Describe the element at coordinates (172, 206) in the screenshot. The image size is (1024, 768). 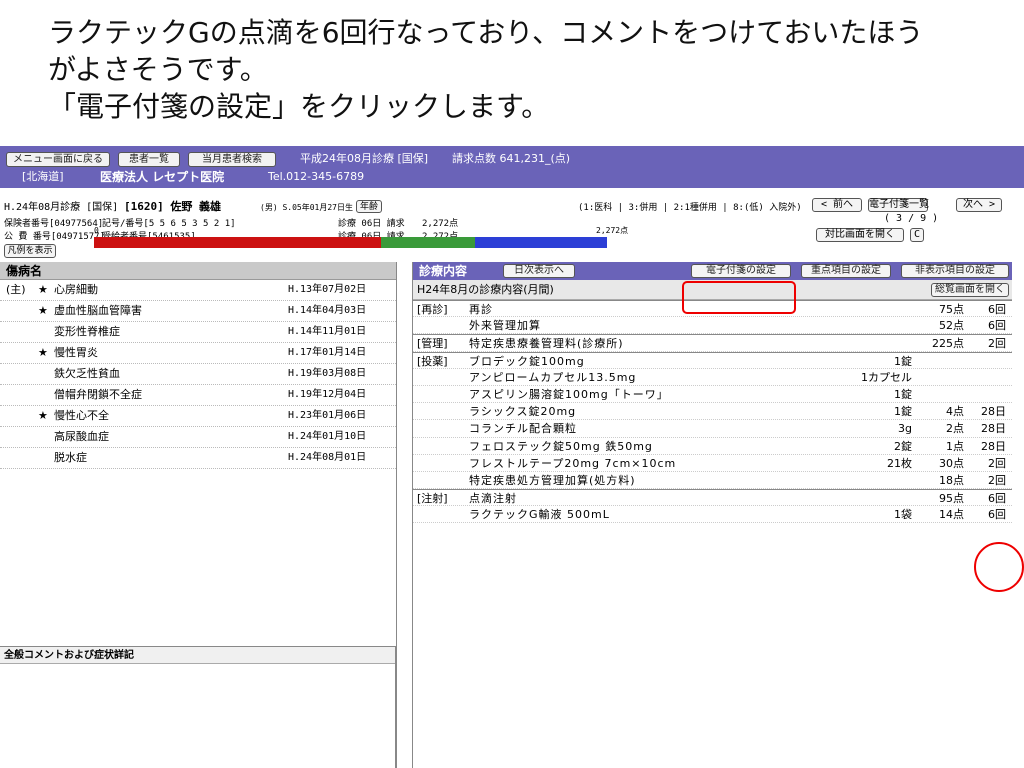
I see `patient-id-name: [1620] 佐野 義雄` at that location.